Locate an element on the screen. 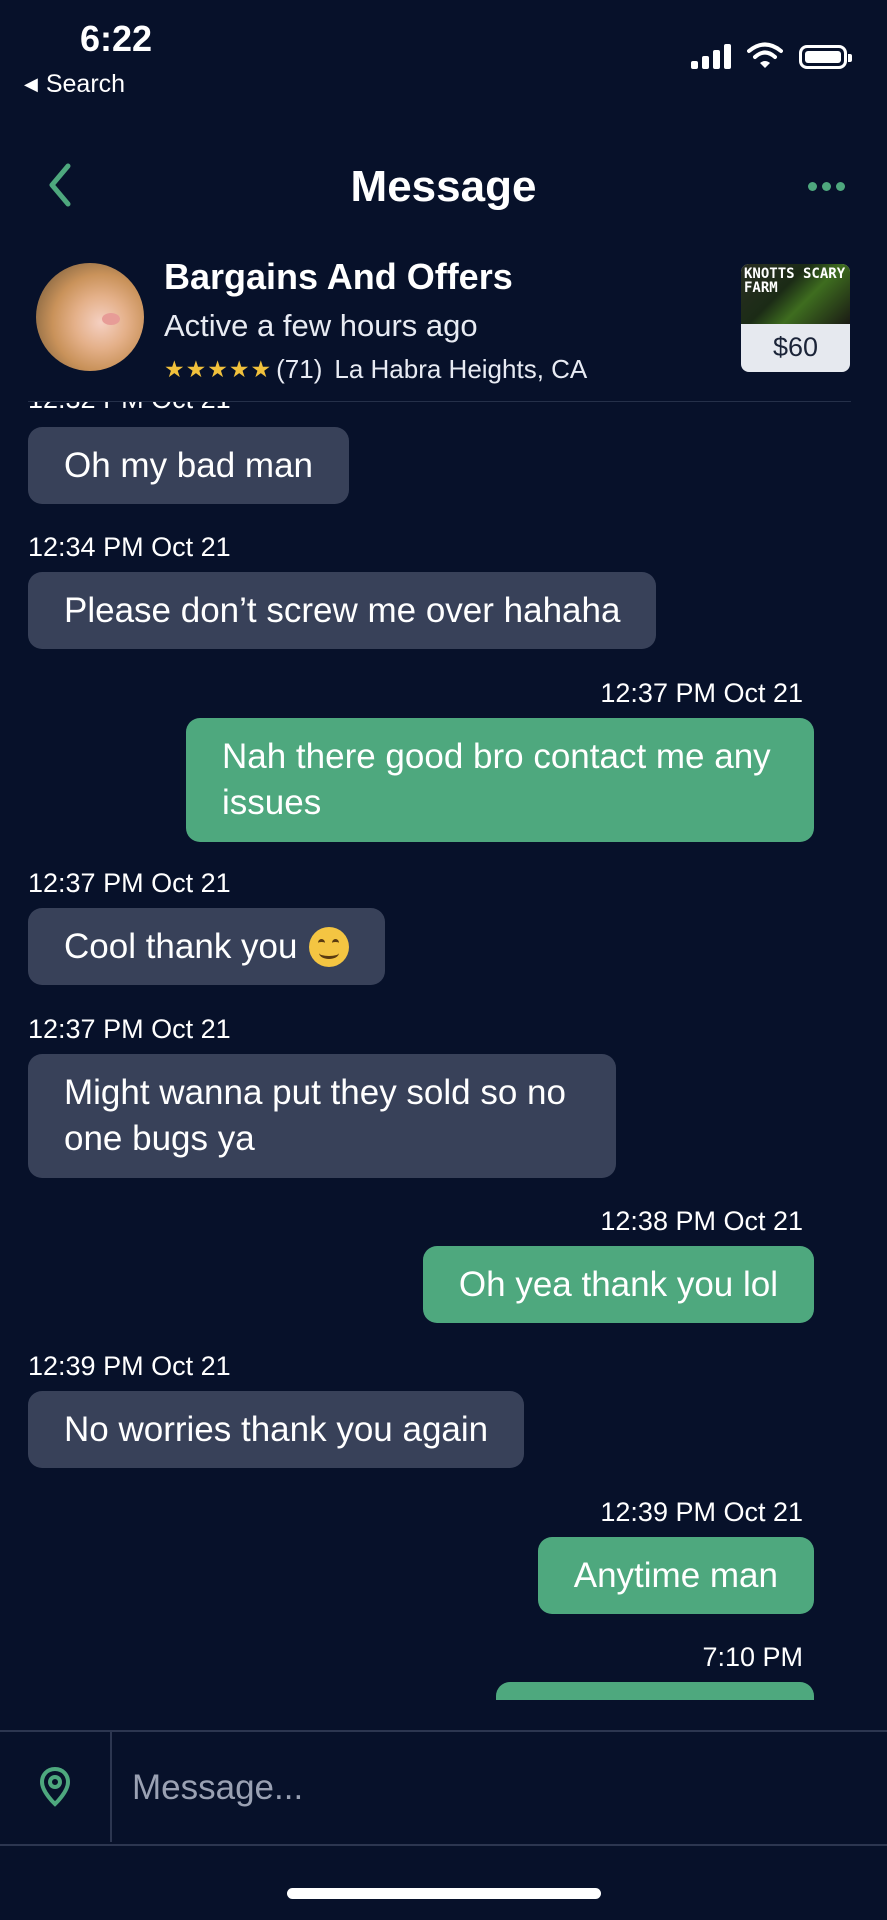 This screenshot has height=1920, width=887. message-text: Anytime man is located at coordinates (675, 1575).